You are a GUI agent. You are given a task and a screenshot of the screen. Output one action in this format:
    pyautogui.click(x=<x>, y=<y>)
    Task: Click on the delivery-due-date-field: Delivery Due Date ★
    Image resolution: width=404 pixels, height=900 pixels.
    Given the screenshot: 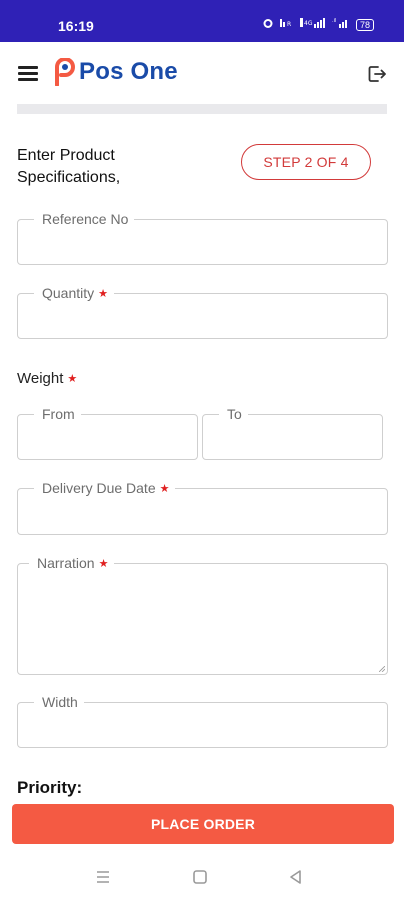 What is the action you would take?
    pyautogui.click(x=202, y=507)
    